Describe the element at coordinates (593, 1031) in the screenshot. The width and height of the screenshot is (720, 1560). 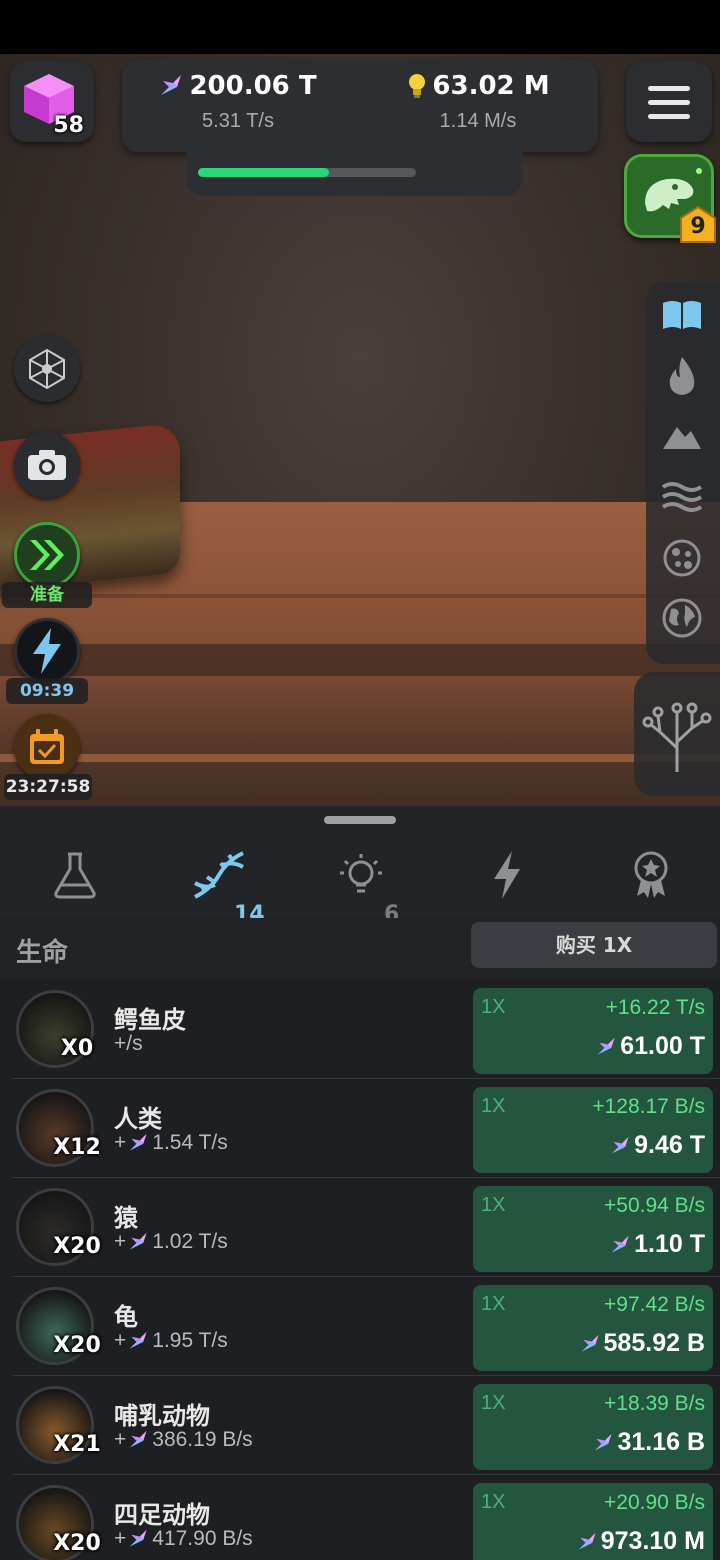
I see `buy-button: 1X +16.22 T/s 61.00 T` at that location.